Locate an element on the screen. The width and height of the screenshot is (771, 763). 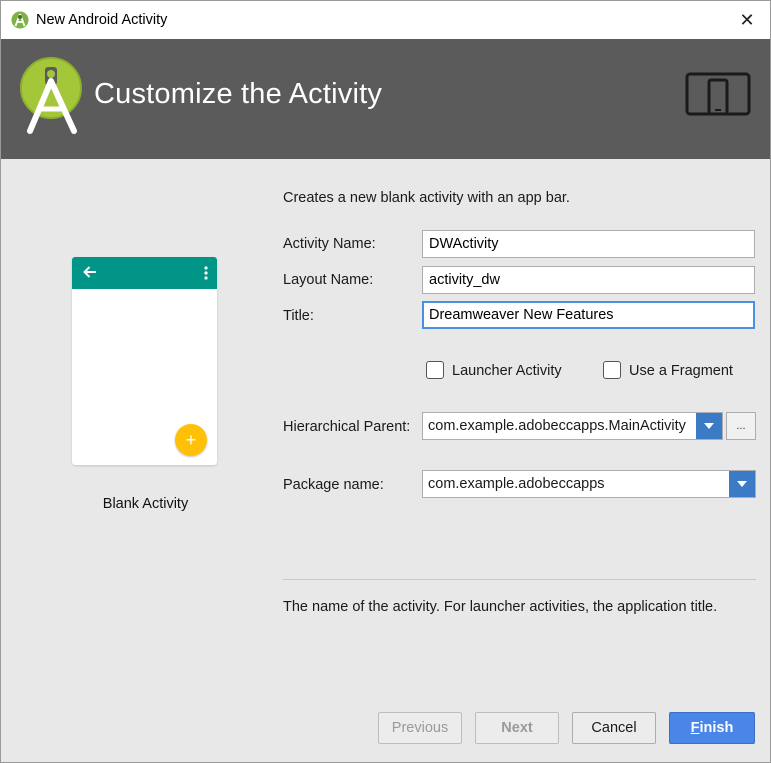
preview-app-bar is located at coordinates (144, 273).